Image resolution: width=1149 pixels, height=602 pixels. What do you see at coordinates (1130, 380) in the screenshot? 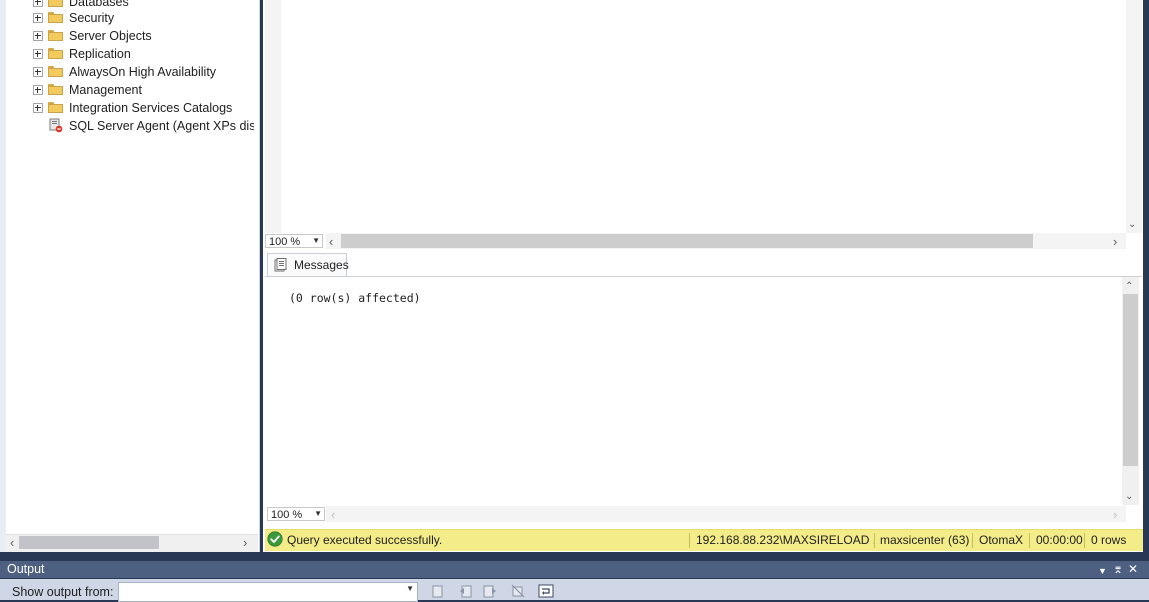
I see `messages-scroll-thumb` at bounding box center [1130, 380].